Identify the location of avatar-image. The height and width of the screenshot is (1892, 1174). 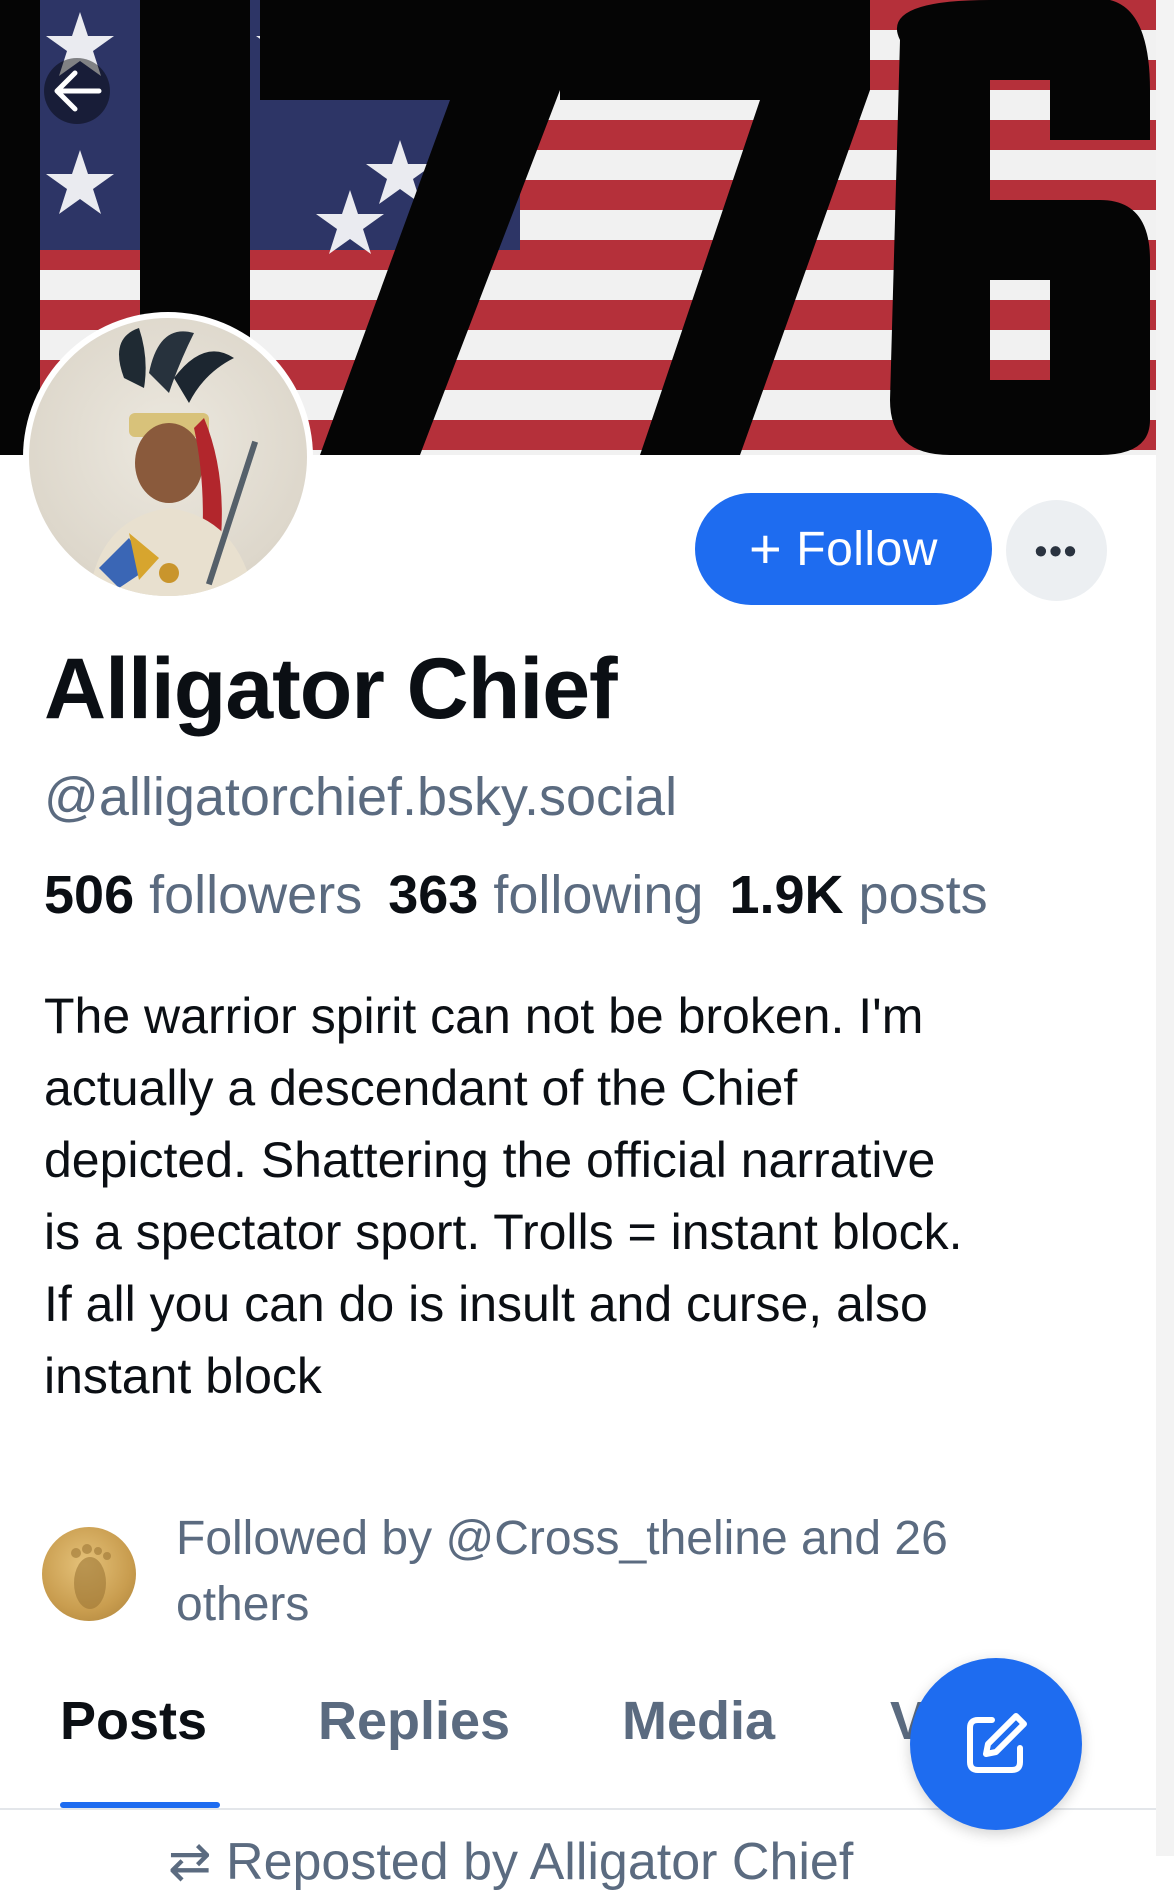
(168, 457).